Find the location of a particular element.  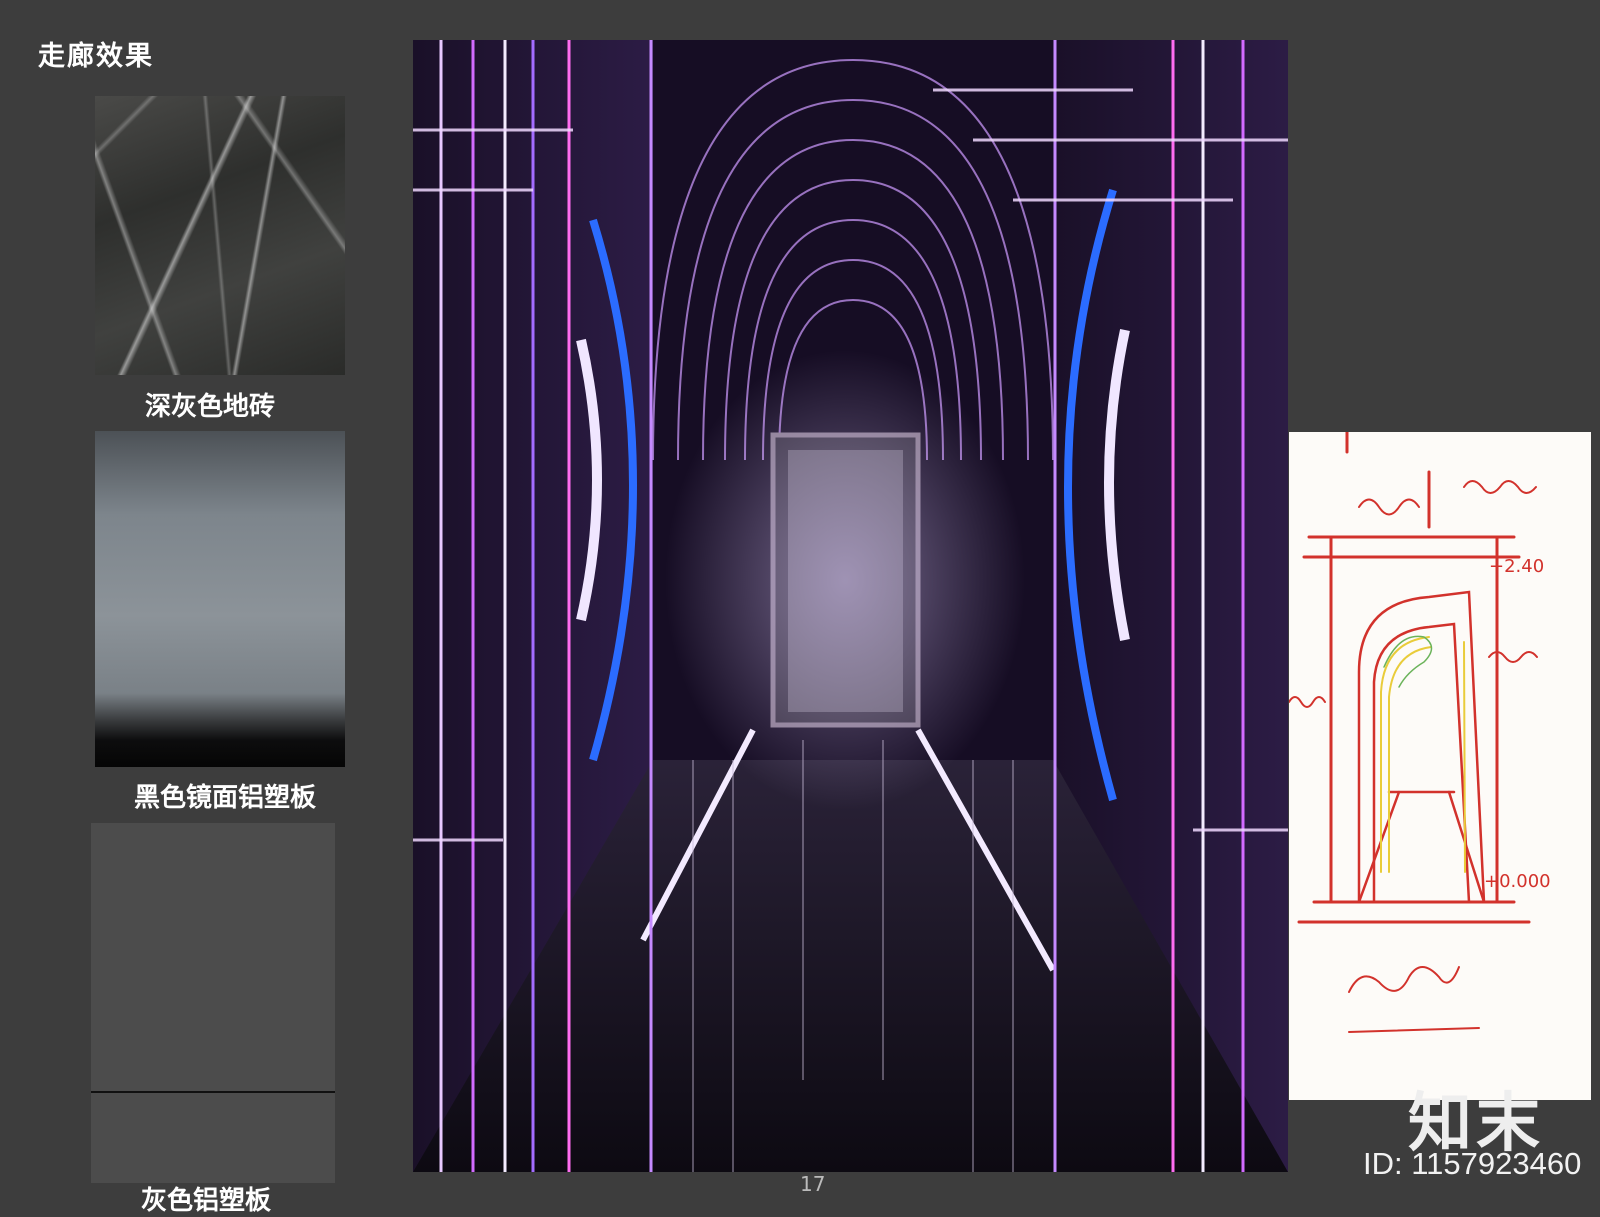

material-label-mirror-panel: 黑色镜面铝塑板 is located at coordinates (224, 798).